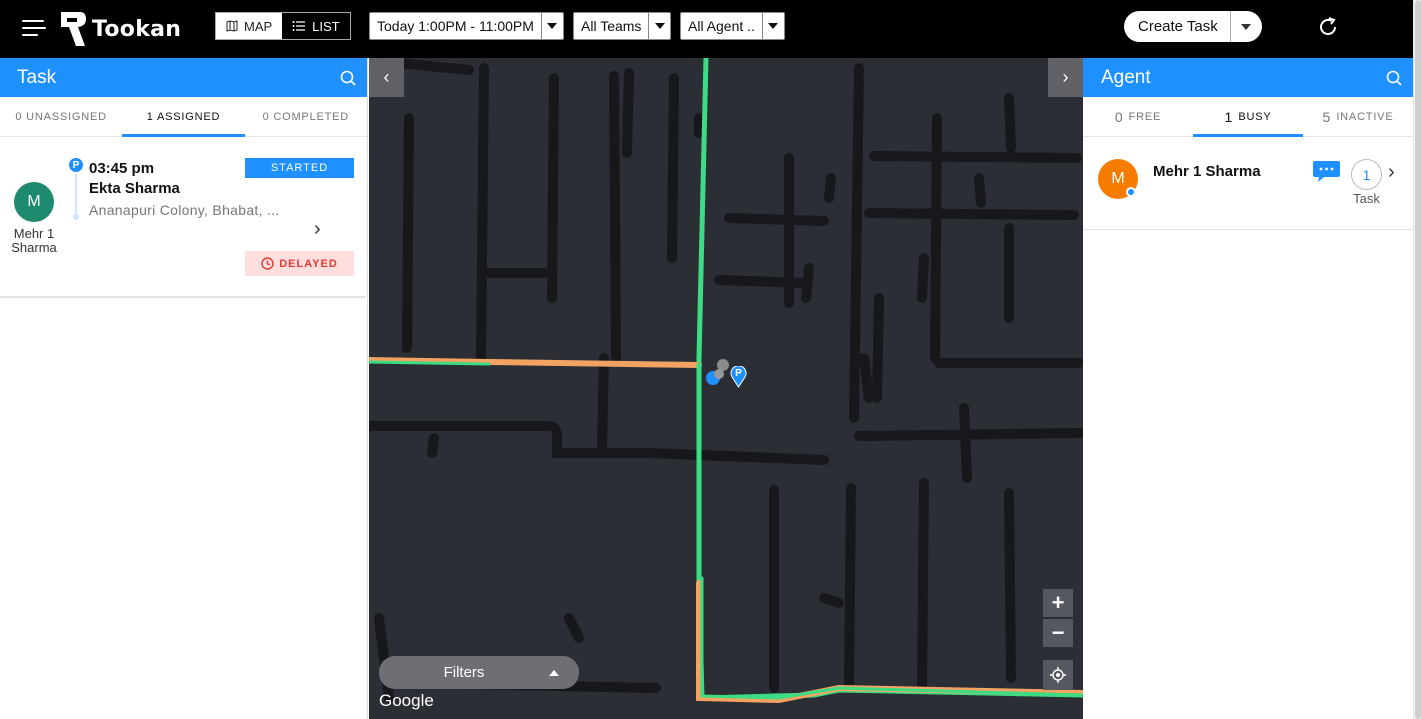  What do you see at coordinates (1365, 116) in the screenshot?
I see `inactive-label: Inactive` at bounding box center [1365, 116].